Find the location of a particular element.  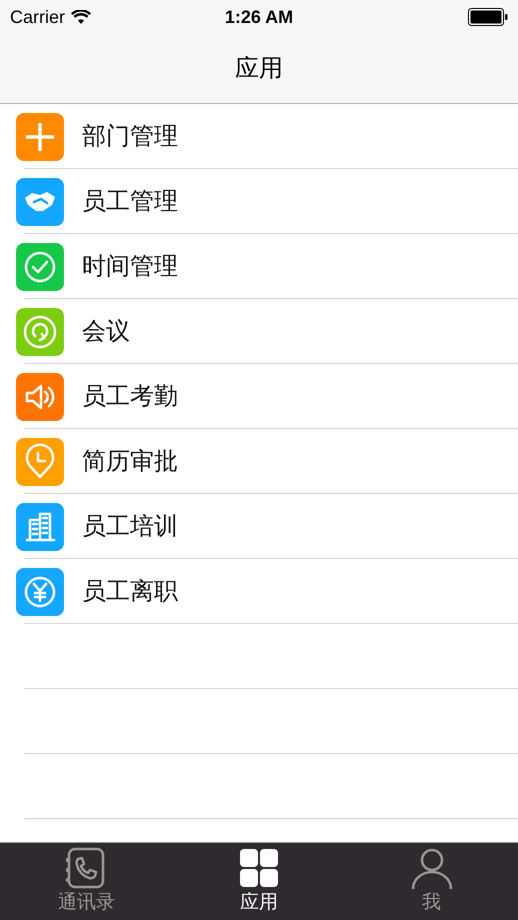

list-row: 员工管理 is located at coordinates (259, 201).